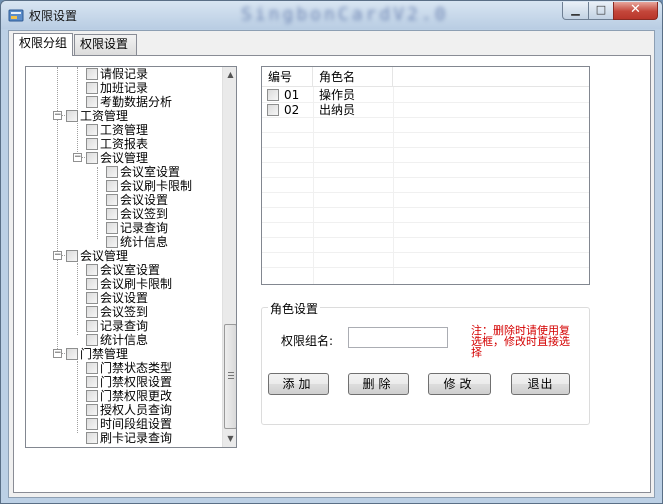 The height and width of the screenshot is (504, 663). What do you see at coordinates (229, 257) in the screenshot?
I see `tree-scrollbar: ▲ ▼` at bounding box center [229, 257].